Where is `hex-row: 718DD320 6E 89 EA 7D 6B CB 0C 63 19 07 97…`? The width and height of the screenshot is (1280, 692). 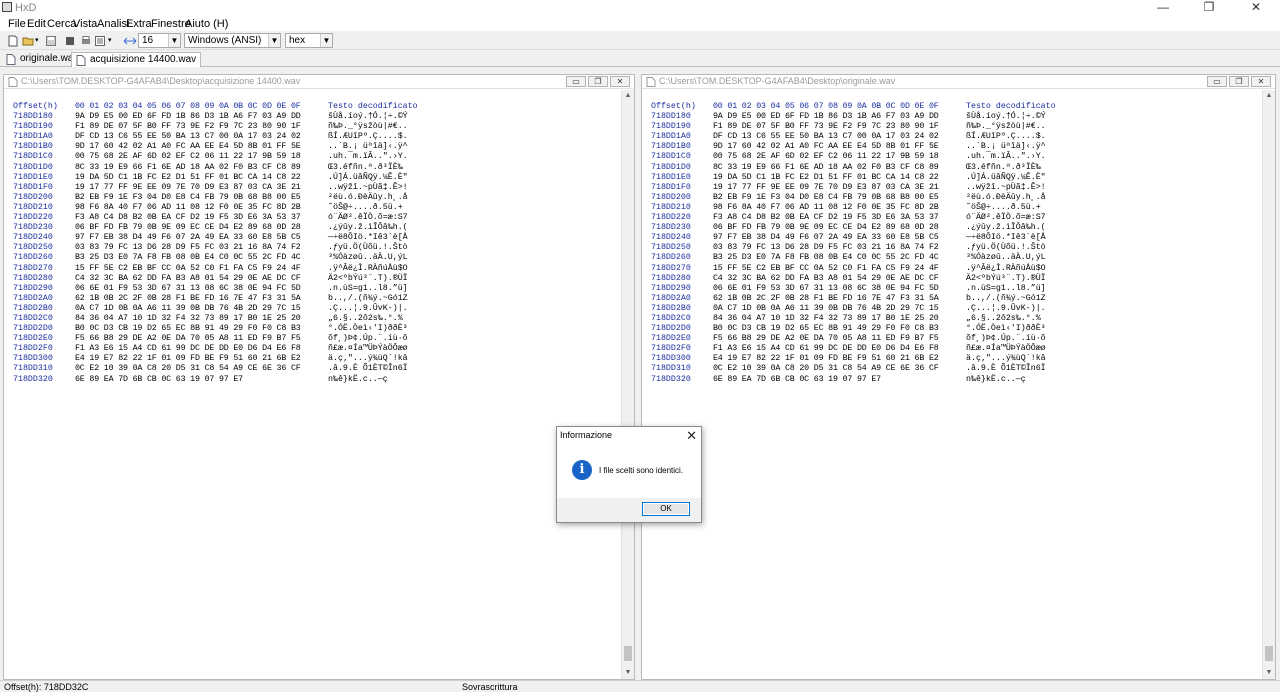
hex-row: 718DD320 6E 89 EA 7D 6B CB 0C 63 19 07 97… is located at coordinates (956, 380).